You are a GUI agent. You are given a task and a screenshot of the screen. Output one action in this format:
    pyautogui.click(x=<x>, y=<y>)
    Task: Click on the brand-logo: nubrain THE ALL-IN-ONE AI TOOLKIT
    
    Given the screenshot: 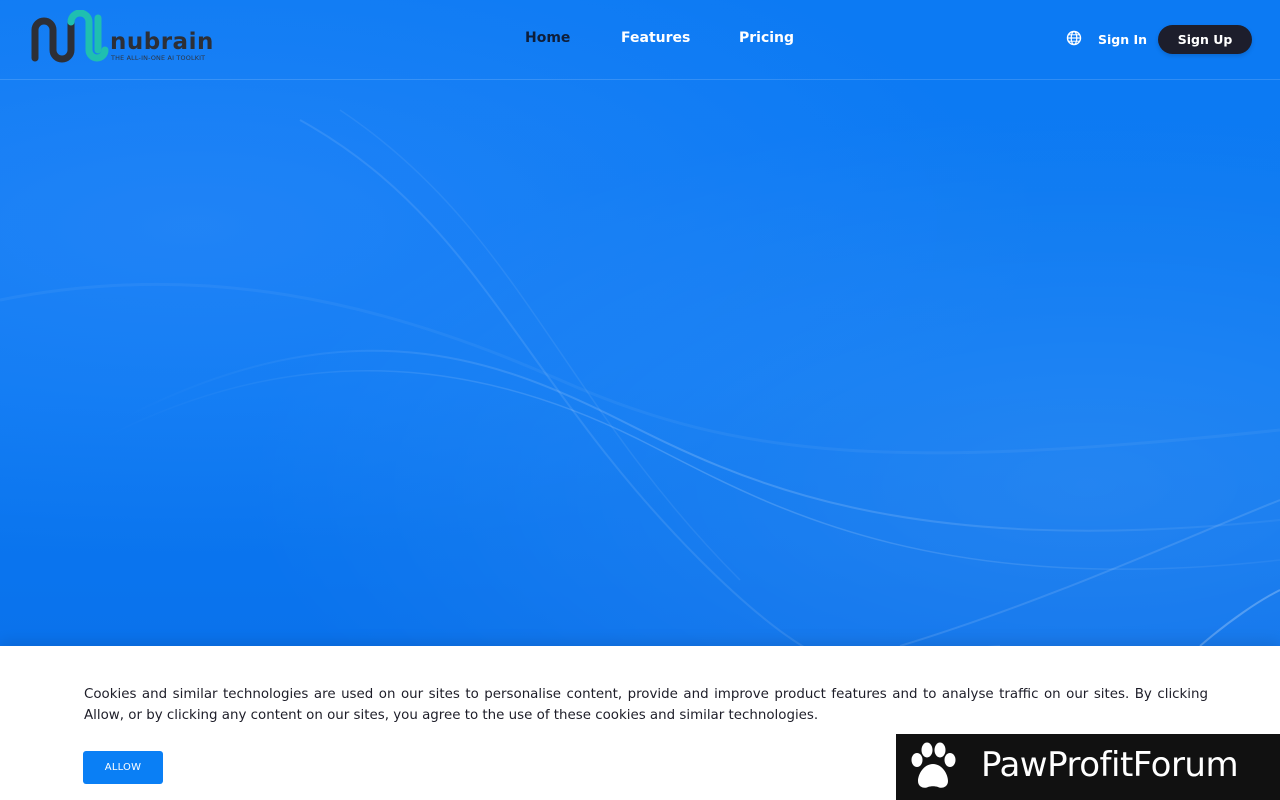 What is the action you would take?
    pyautogui.click(x=122, y=40)
    